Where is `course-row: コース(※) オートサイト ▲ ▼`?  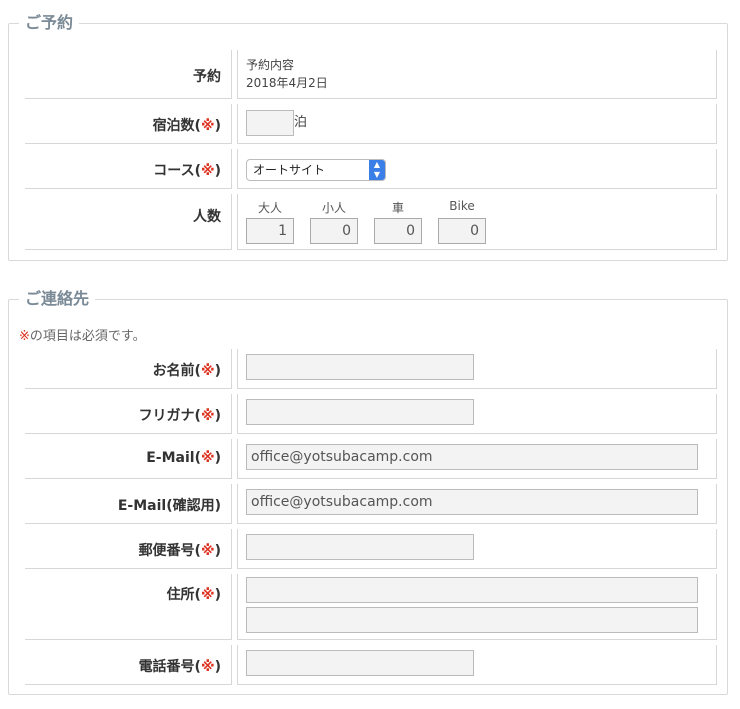
course-row: コース(※) オートサイト ▲ ▼ is located at coordinates (371, 169).